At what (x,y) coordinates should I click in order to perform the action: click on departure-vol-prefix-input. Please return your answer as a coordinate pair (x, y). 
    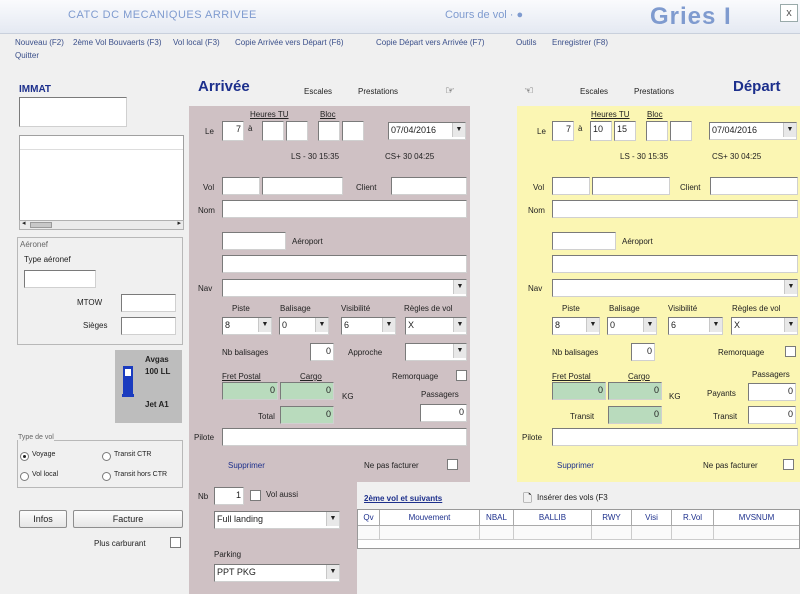
    Looking at the image, I should click on (571, 186).